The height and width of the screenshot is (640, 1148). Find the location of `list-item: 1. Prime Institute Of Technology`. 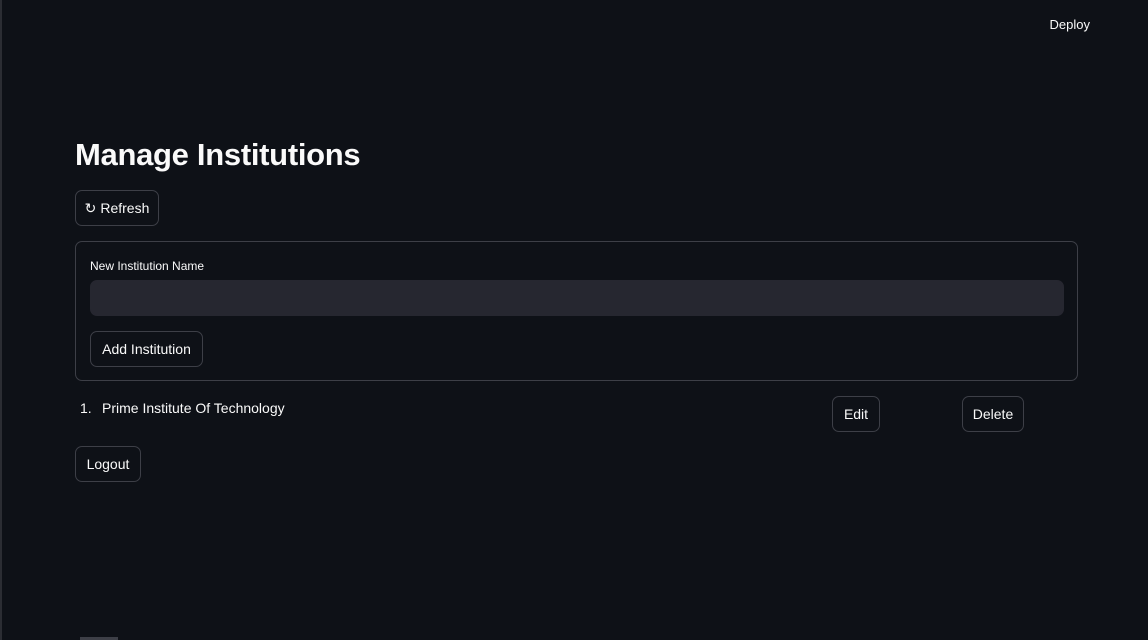

list-item: 1. Prime Institute Of Technology is located at coordinates (182, 408).